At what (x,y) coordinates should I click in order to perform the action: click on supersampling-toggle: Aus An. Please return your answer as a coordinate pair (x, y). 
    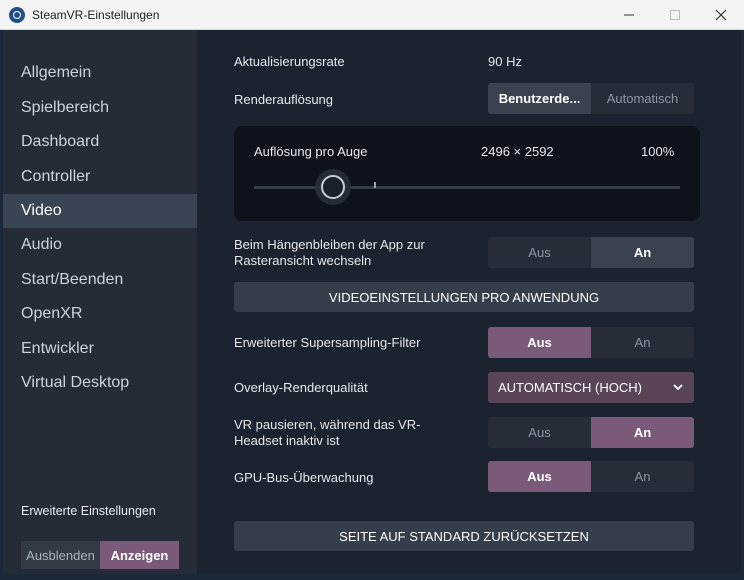
    Looking at the image, I should click on (591, 342).